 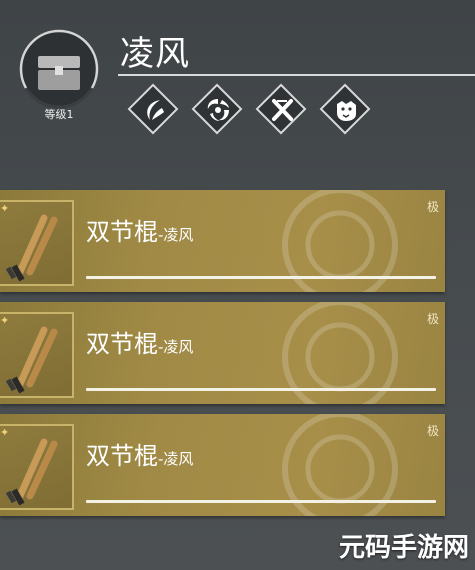 I want to click on level-emblem: 等级1, so click(x=59, y=74).